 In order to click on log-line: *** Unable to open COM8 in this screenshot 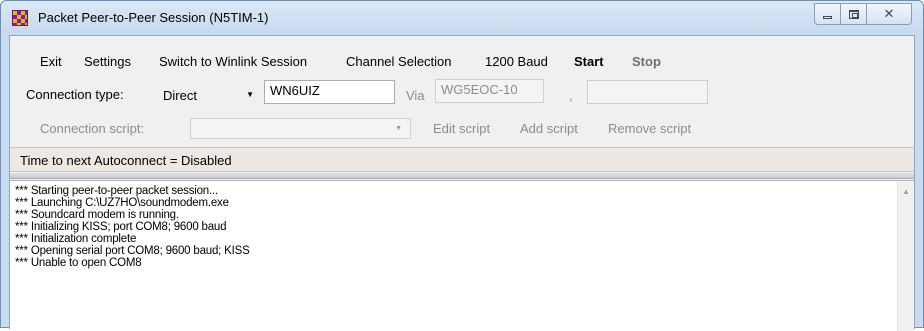, I will do `click(78, 263)`.